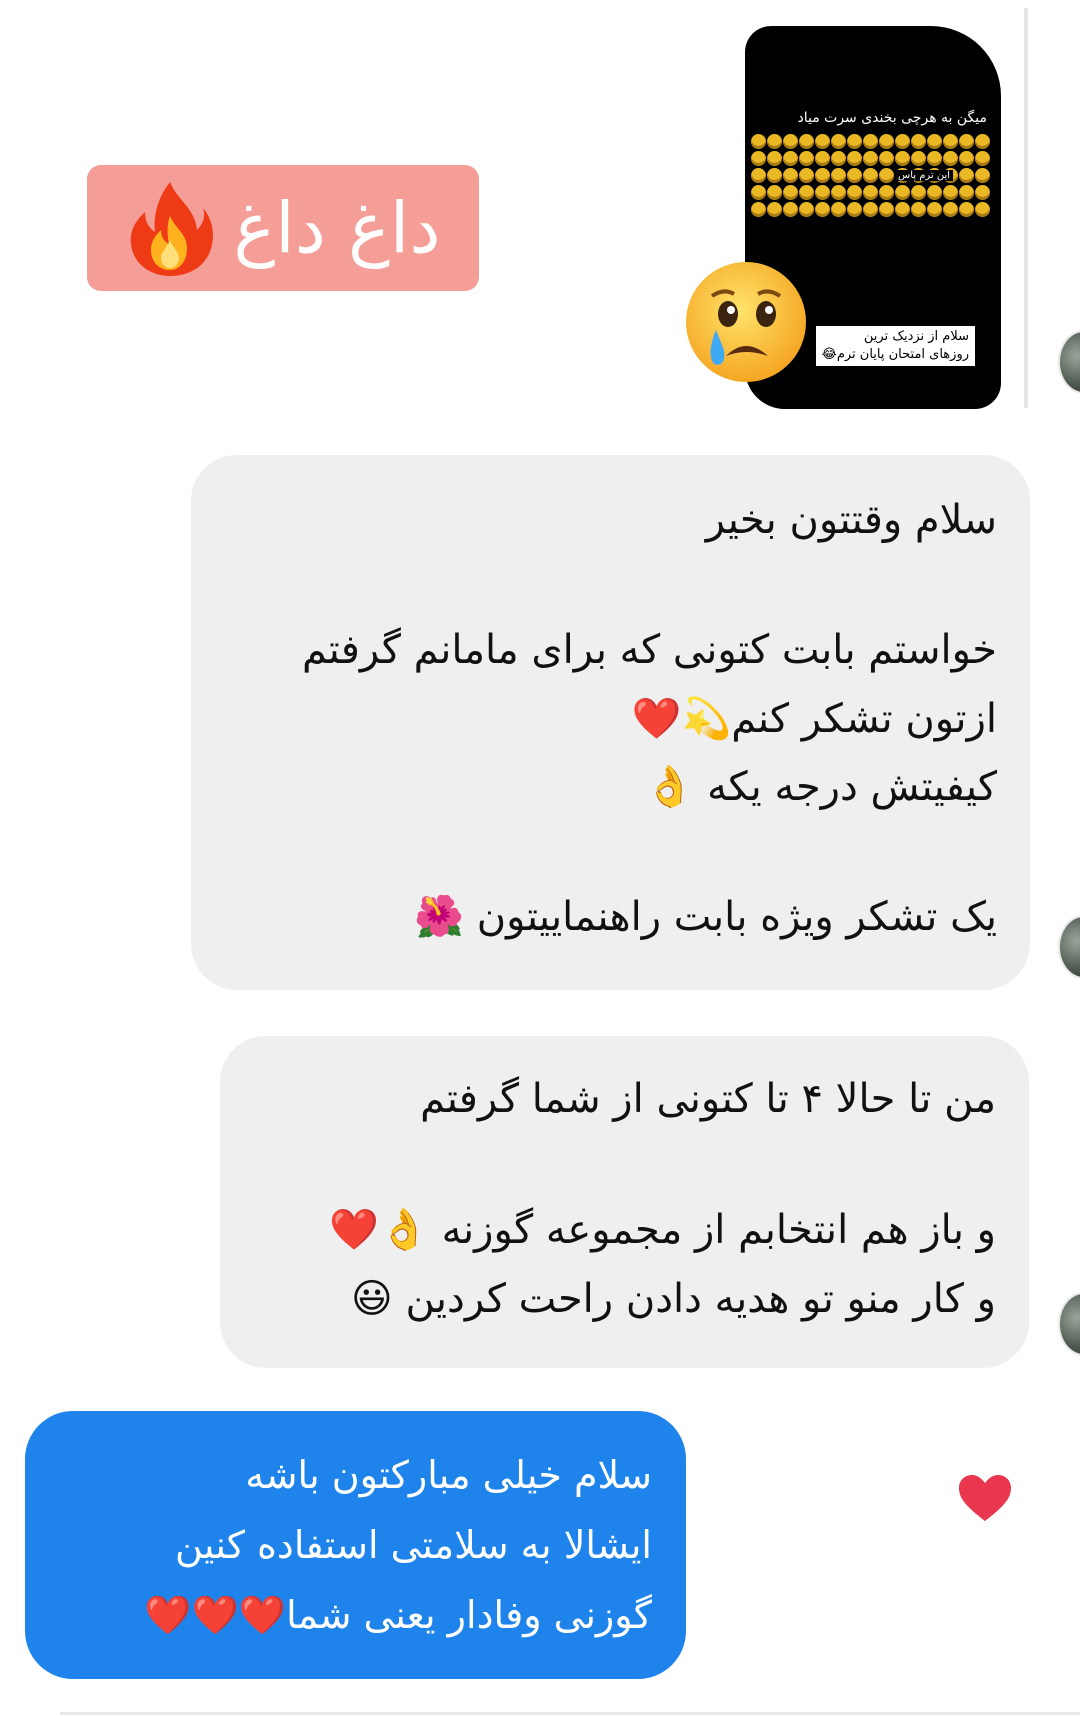 This screenshot has height=1717, width=1080. I want to click on message-line: خواستم بابت کتونی که برای مامانم گرفتم, so click(649, 650).